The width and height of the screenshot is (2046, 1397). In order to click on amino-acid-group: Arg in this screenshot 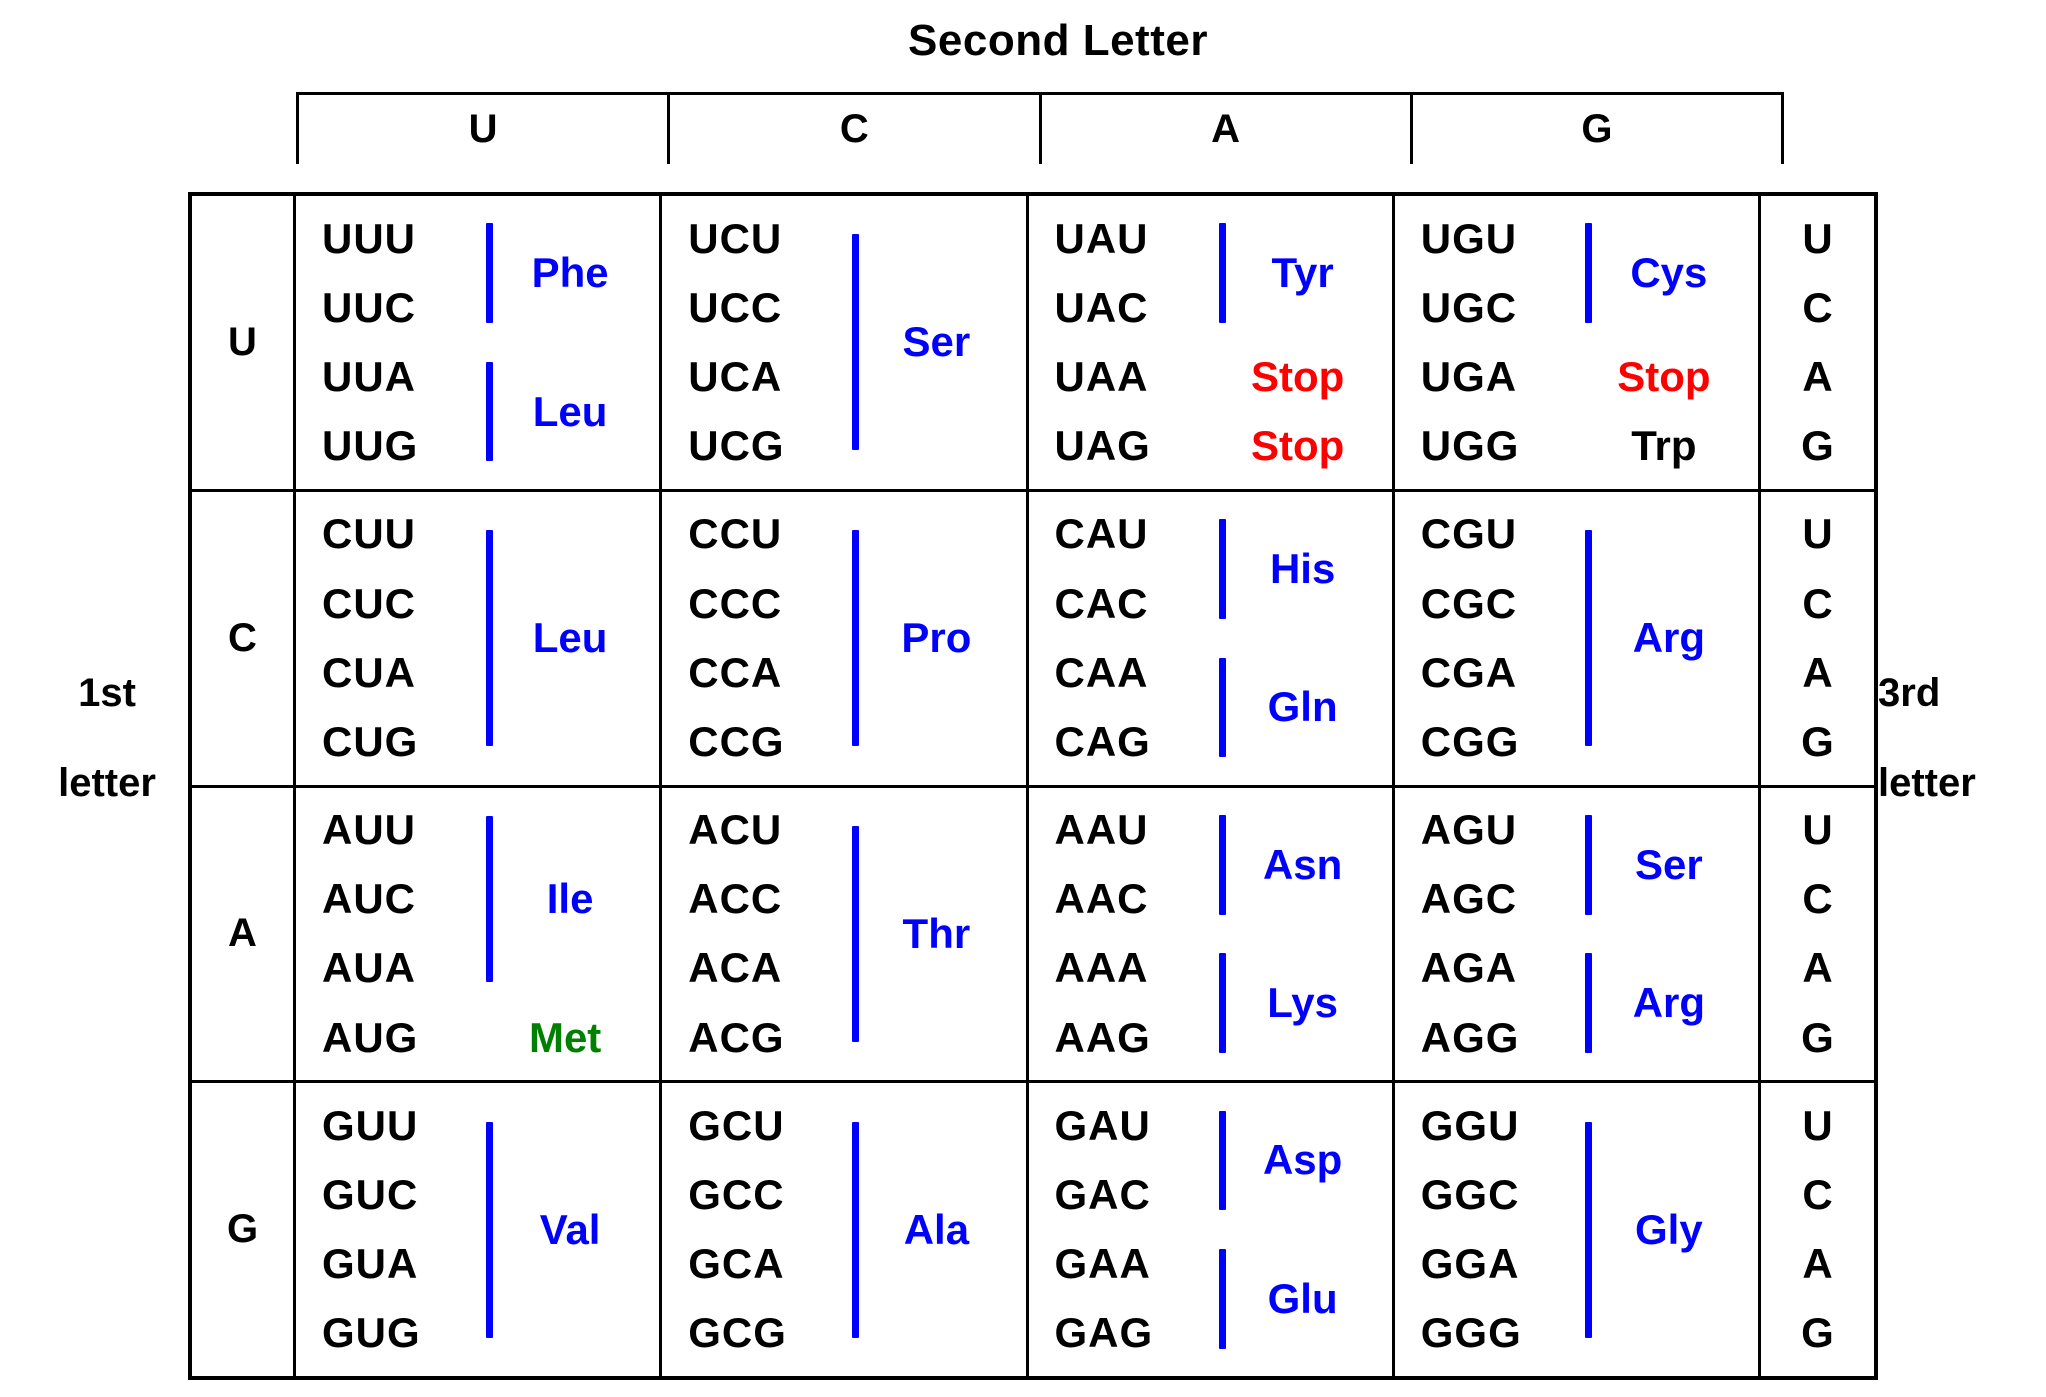, I will do `click(1663, 638)`.